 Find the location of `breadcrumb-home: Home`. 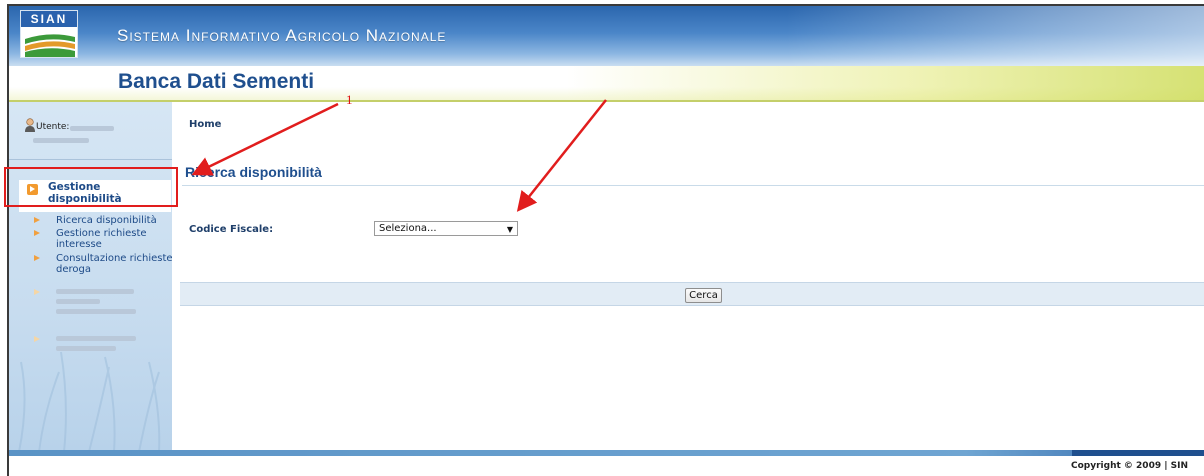

breadcrumb-home: Home is located at coordinates (205, 124).